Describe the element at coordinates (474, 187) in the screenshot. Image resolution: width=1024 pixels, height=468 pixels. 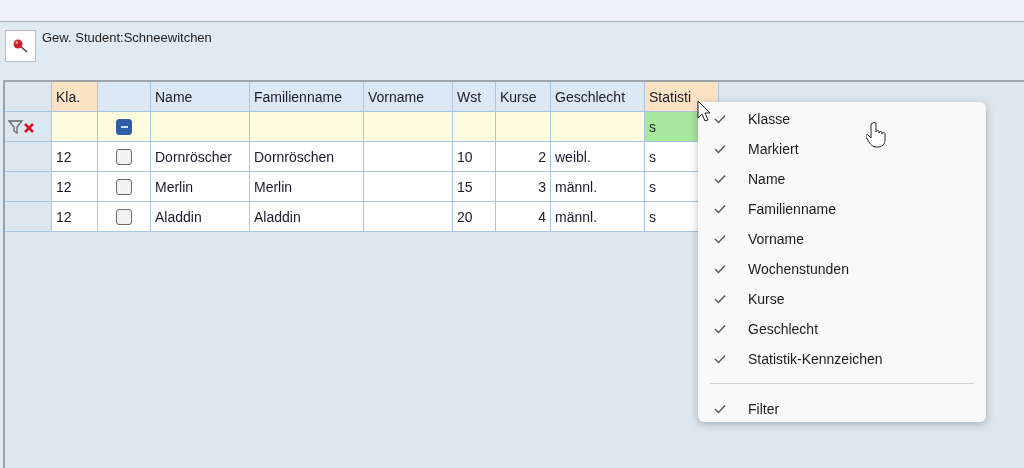
I see `table-cell: 15` at that location.